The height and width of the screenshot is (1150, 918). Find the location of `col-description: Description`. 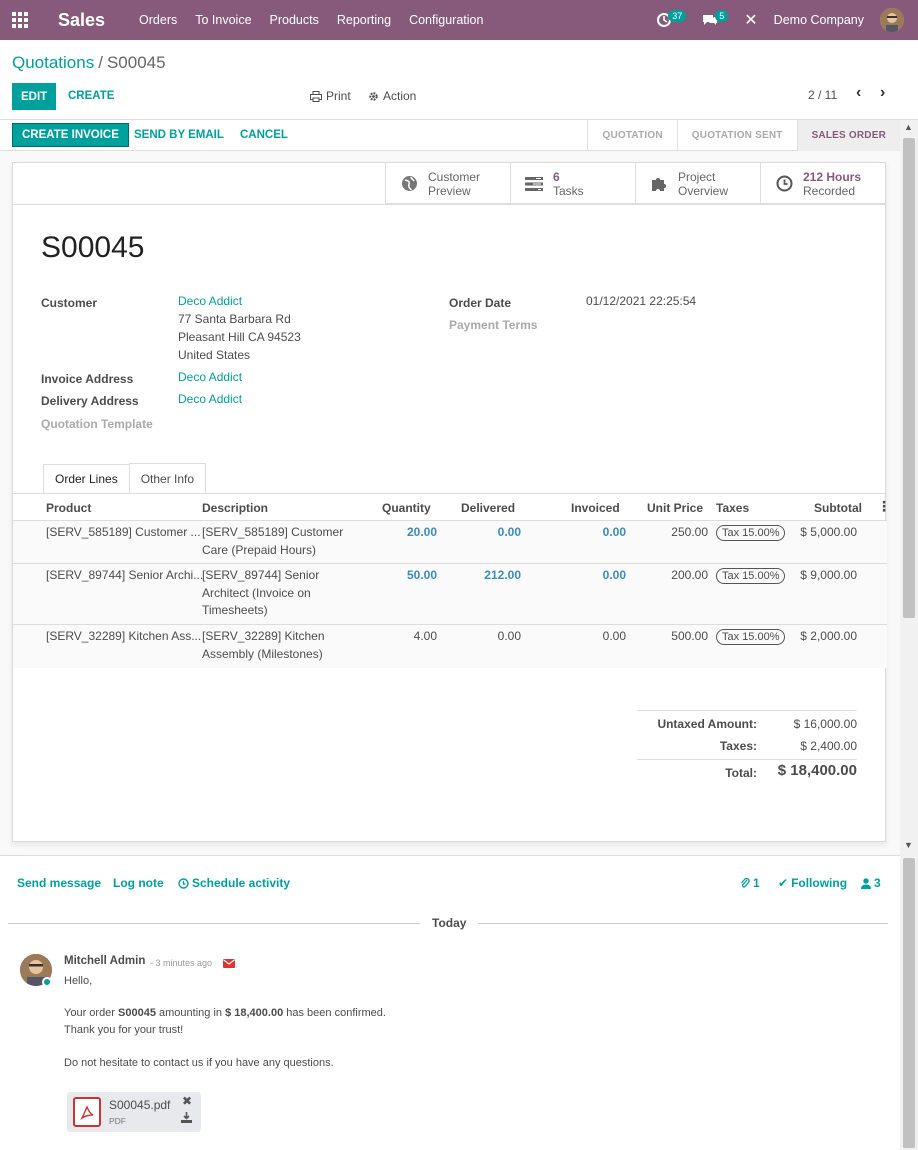

col-description: Description is located at coordinates (235, 508).